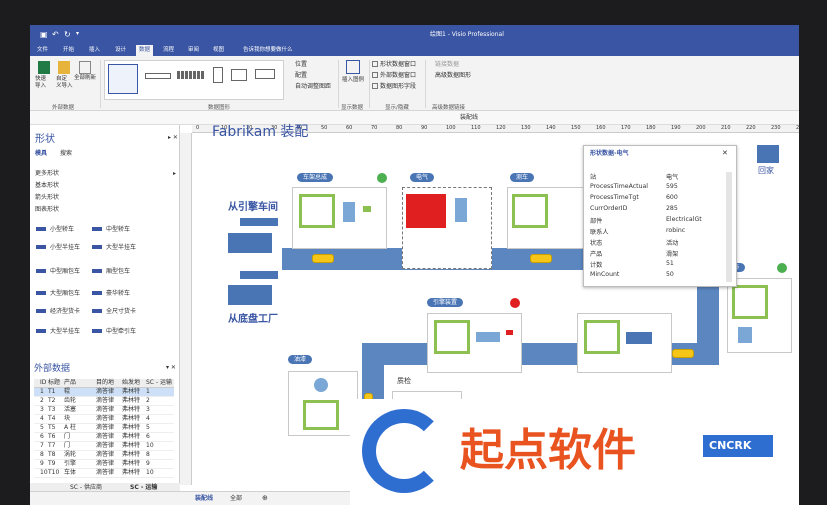  What do you see at coordinates (315, 178) in the screenshot?
I see `station-label: 车架总成` at bounding box center [315, 178].